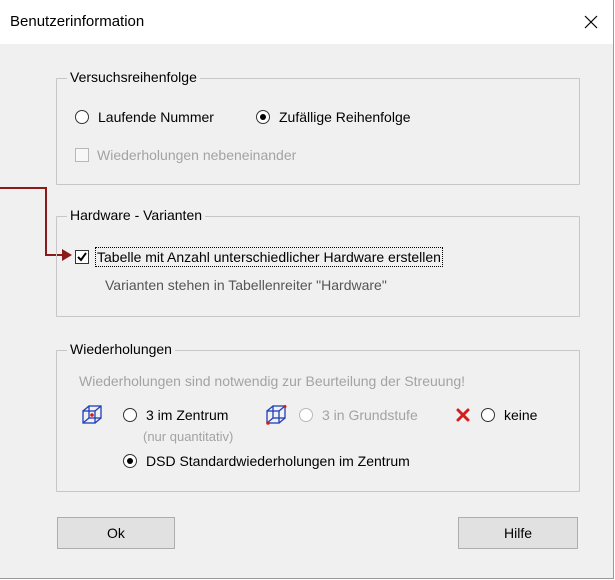 Image resolution: width=615 pixels, height=580 pixels. What do you see at coordinates (306, 22) in the screenshot?
I see `title-bar: Benutzerinformation` at bounding box center [306, 22].